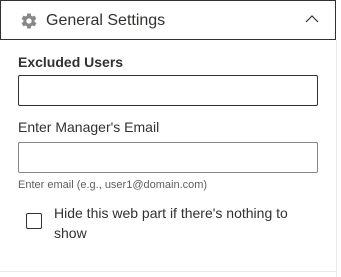 The height and width of the screenshot is (277, 341). Describe the element at coordinates (168, 20) in the screenshot. I see `general-settings-header: General Settings` at that location.